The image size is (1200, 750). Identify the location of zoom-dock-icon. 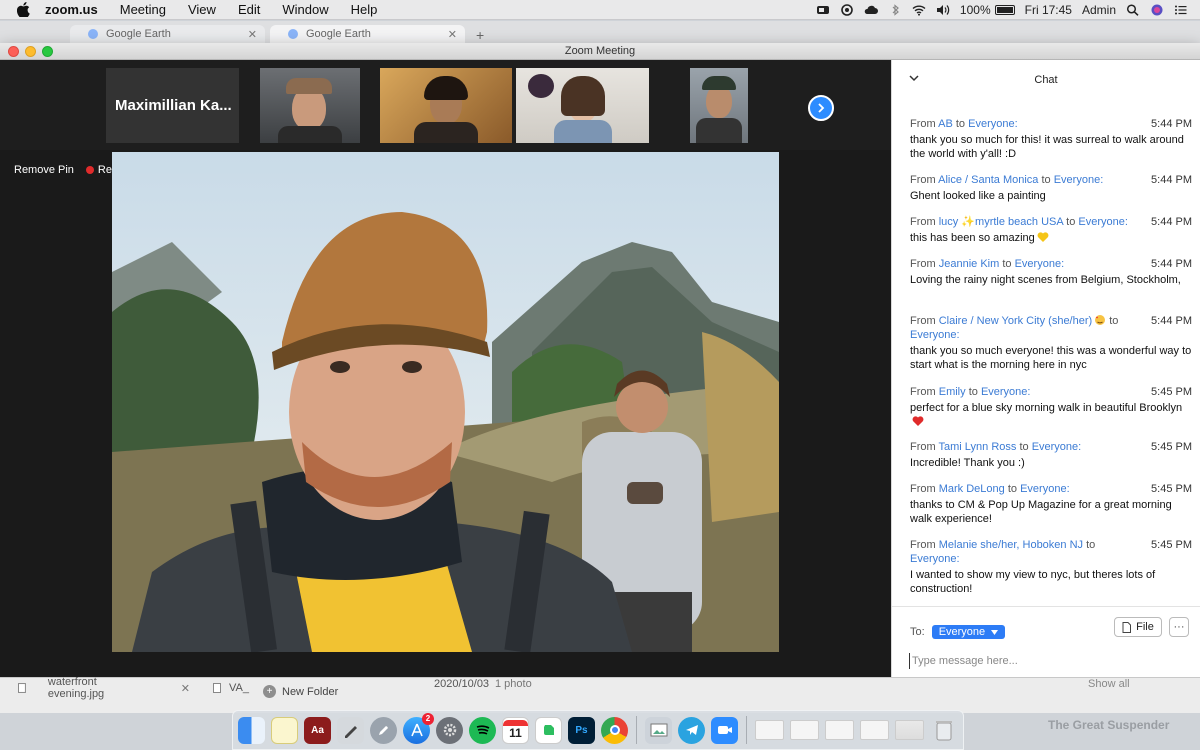
(724, 730).